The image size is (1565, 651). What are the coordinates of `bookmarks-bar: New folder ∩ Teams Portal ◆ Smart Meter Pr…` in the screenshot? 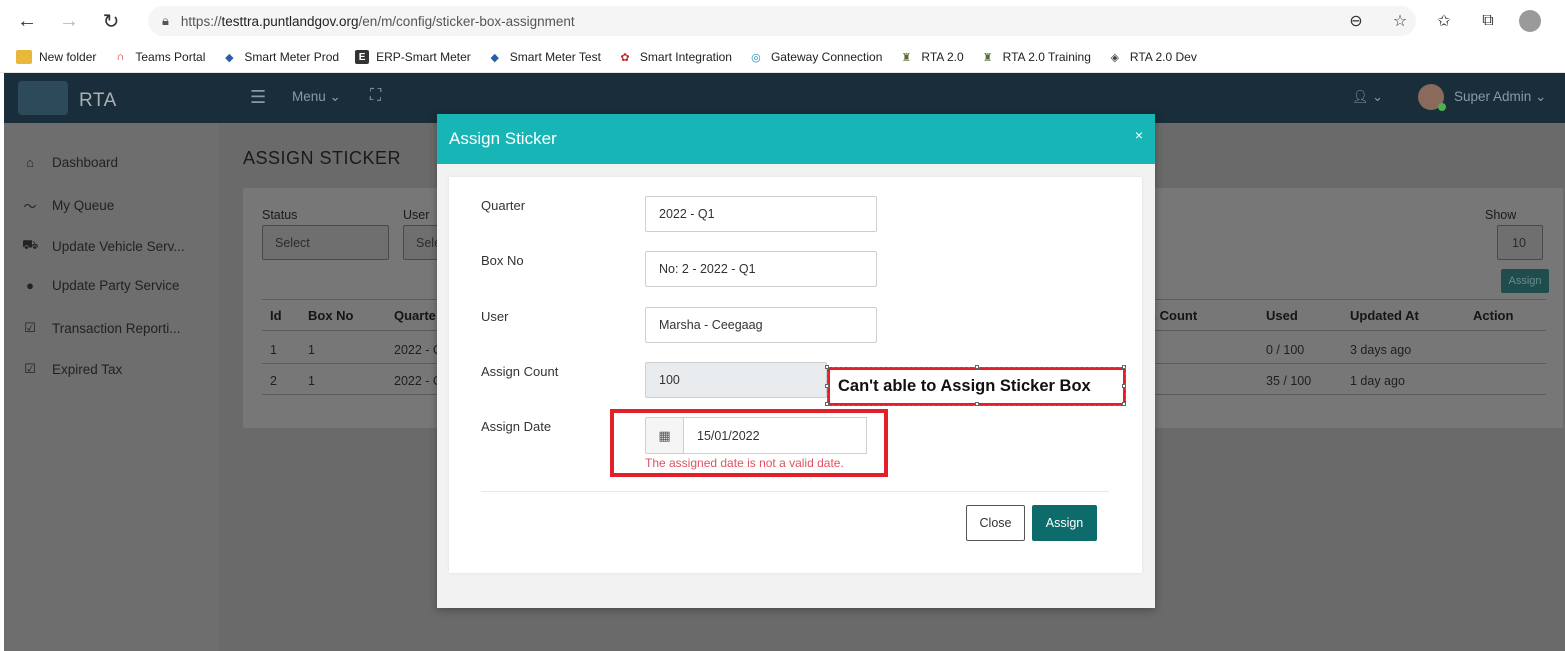 It's located at (782, 57).